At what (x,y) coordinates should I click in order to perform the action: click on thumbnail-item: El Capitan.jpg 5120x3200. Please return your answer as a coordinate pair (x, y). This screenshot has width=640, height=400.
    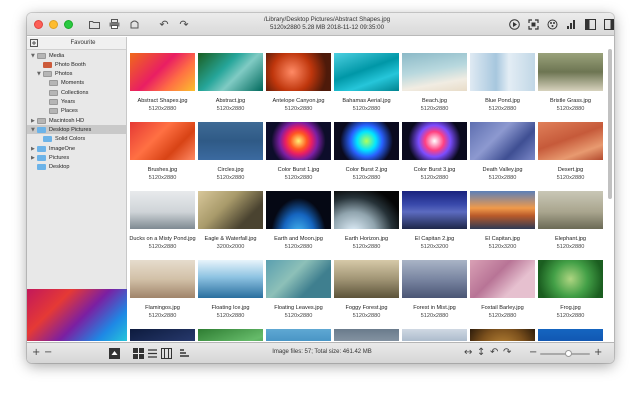
    Looking at the image, I should click on (502, 224).